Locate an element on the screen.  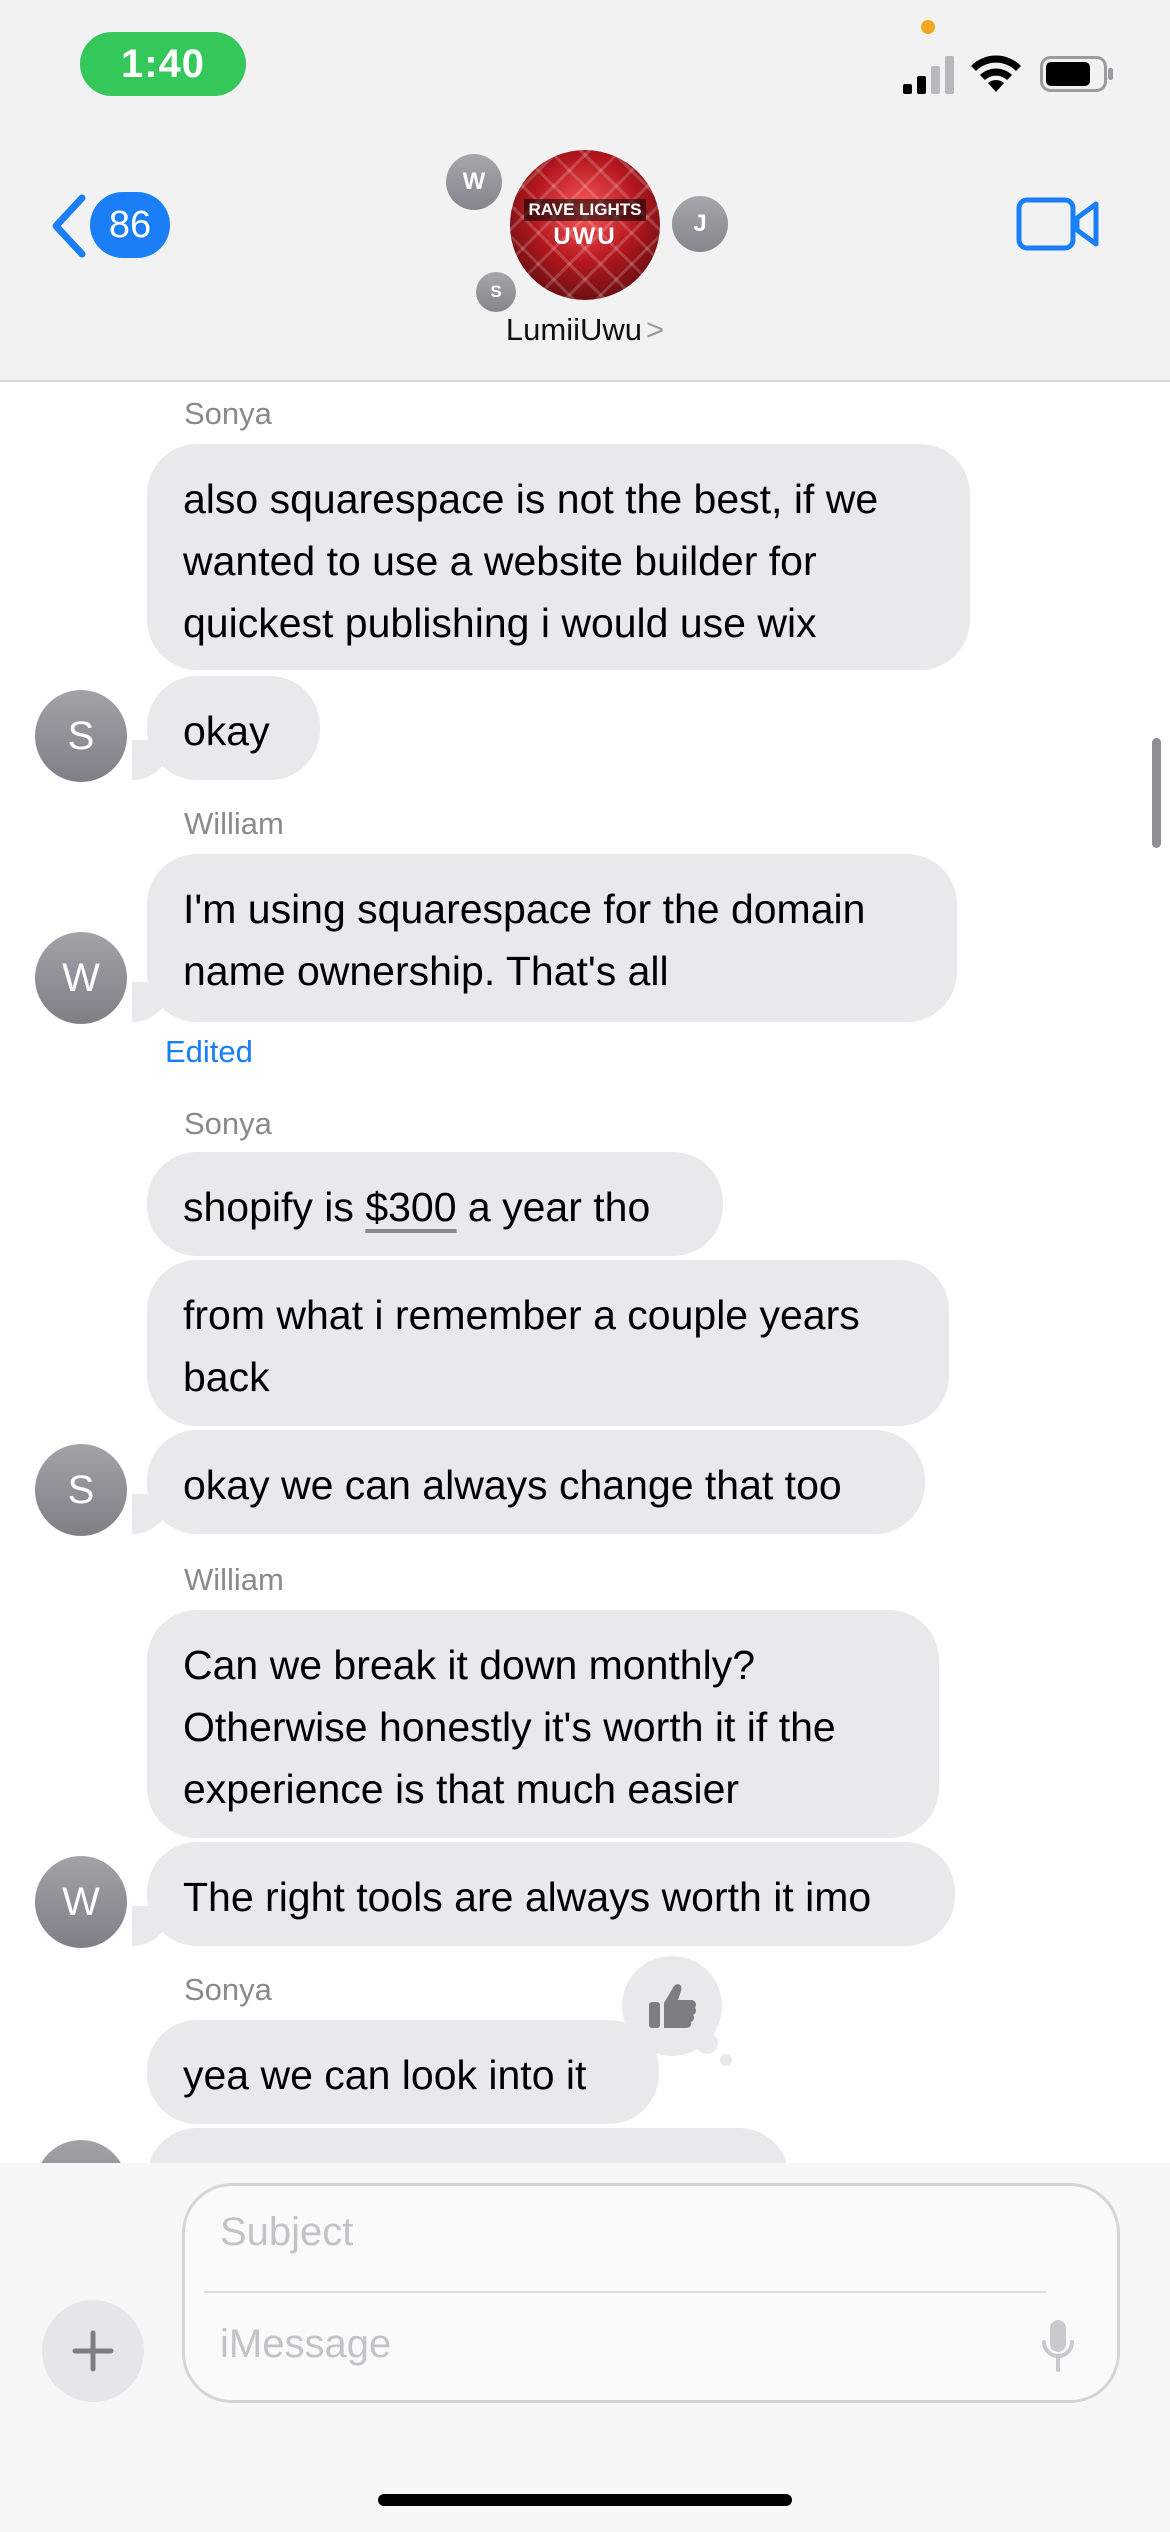
price-link: $300 is located at coordinates (410, 1207).